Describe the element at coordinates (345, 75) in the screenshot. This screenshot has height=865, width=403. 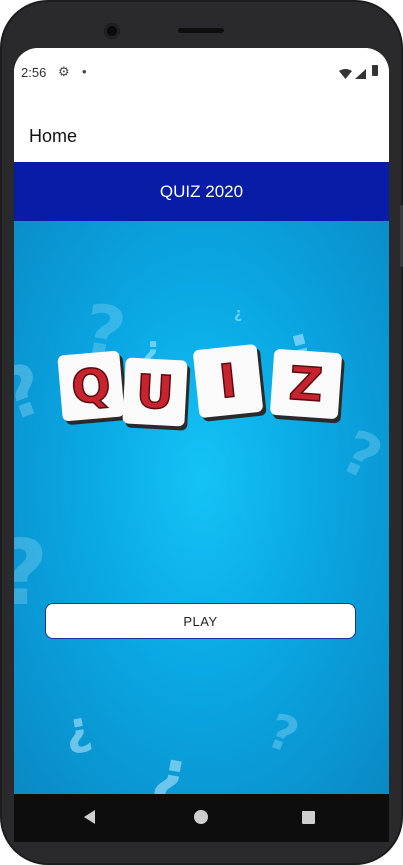
I see `wifi-icon` at that location.